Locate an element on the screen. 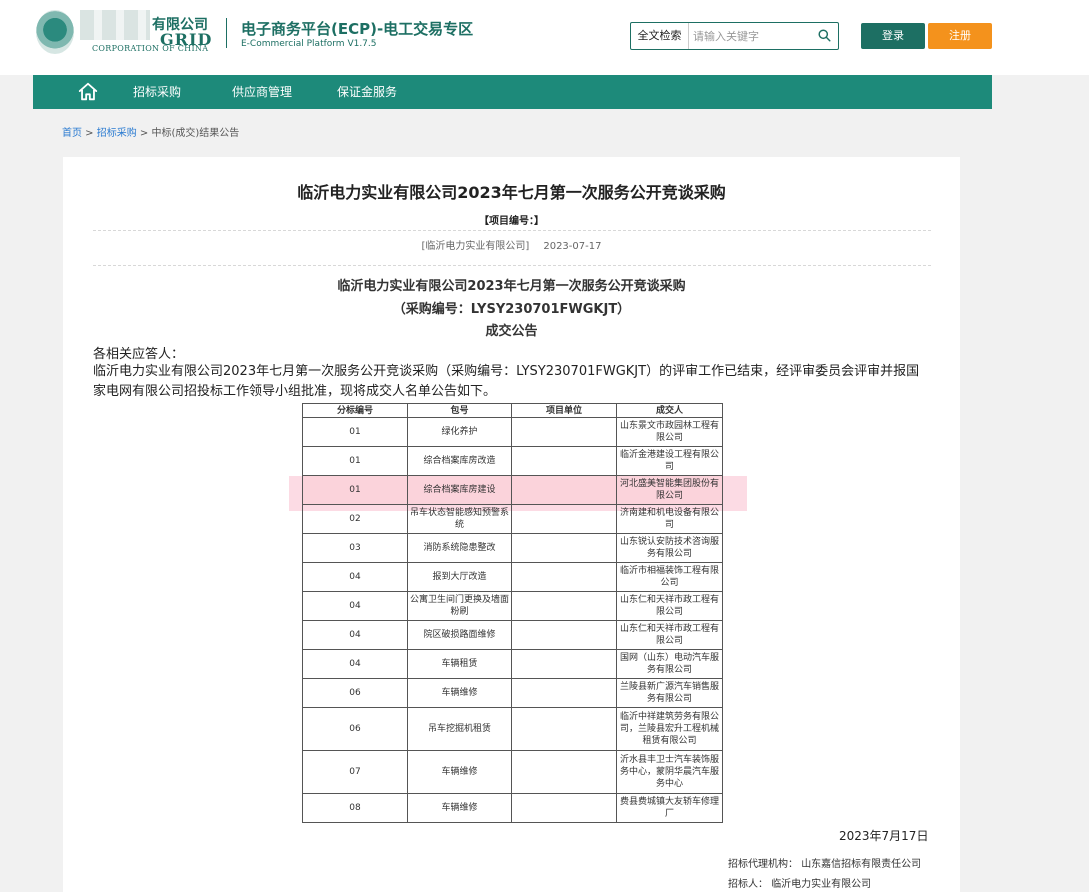  winner-cell: 国网（山东）电动汽车服务有限公司 is located at coordinates (669, 664).